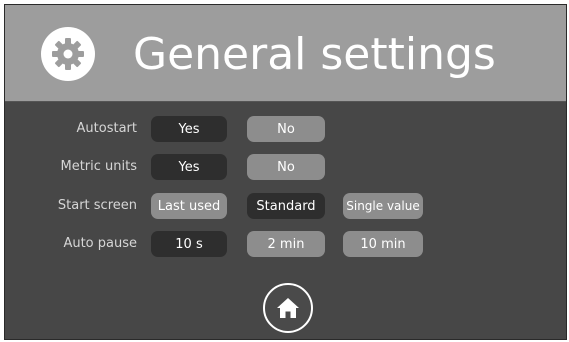  Describe the element at coordinates (189, 206) in the screenshot. I see `start-screen-last-used-button: Last used` at that location.